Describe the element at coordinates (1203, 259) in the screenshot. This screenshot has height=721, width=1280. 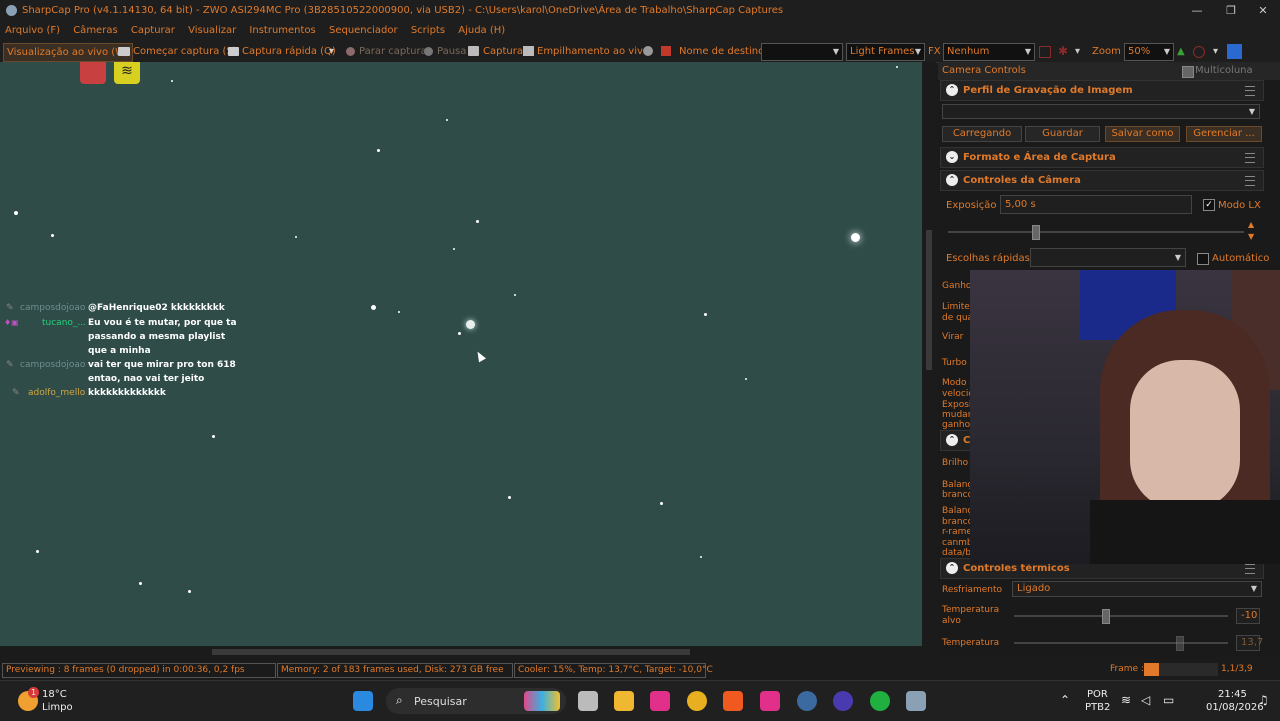
I see `automatic-checkbox` at that location.